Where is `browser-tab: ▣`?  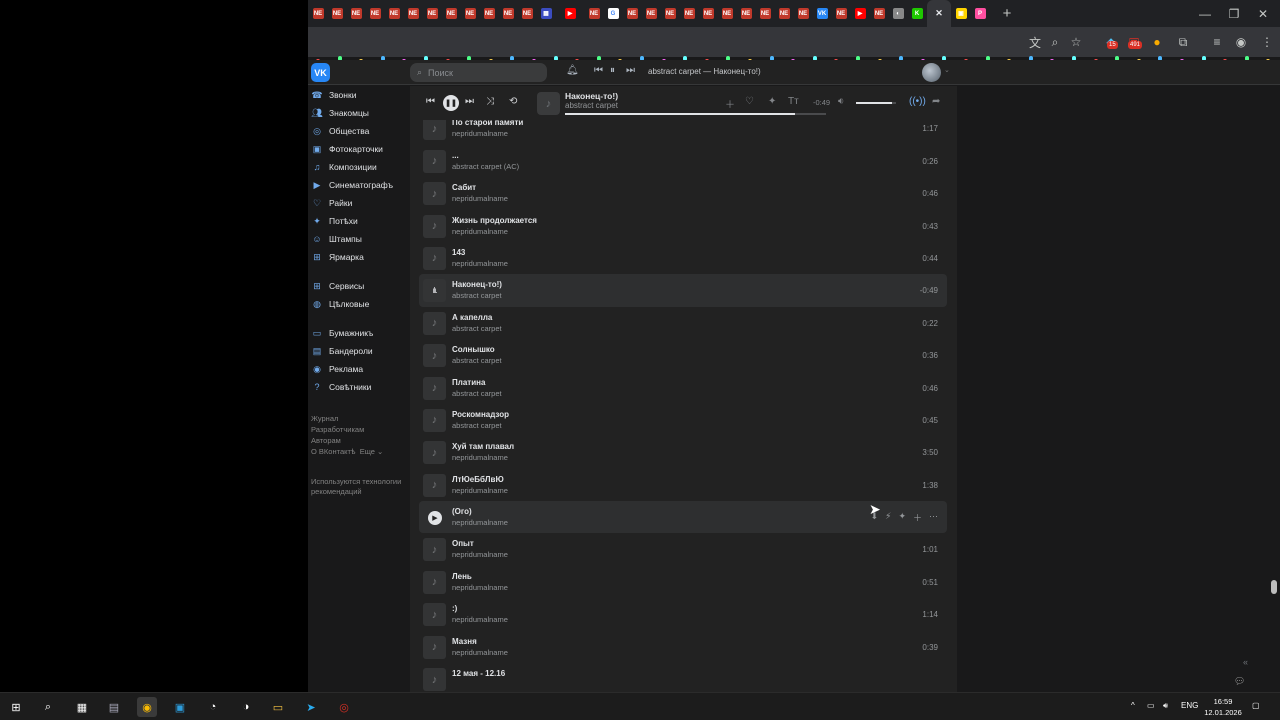
browser-tab: ▣ is located at coordinates (961, 14).